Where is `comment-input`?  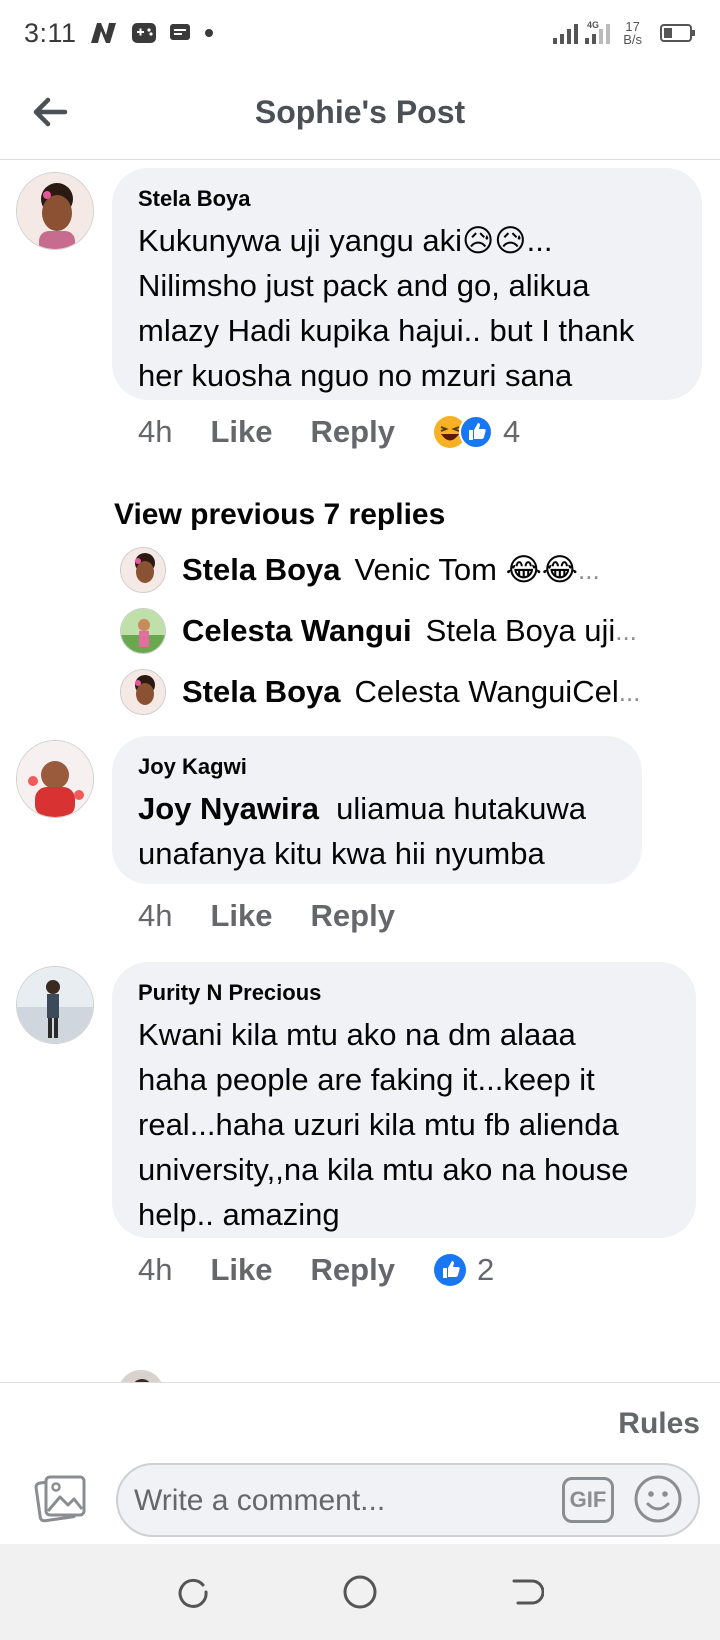
comment-input is located at coordinates (334, 1501).